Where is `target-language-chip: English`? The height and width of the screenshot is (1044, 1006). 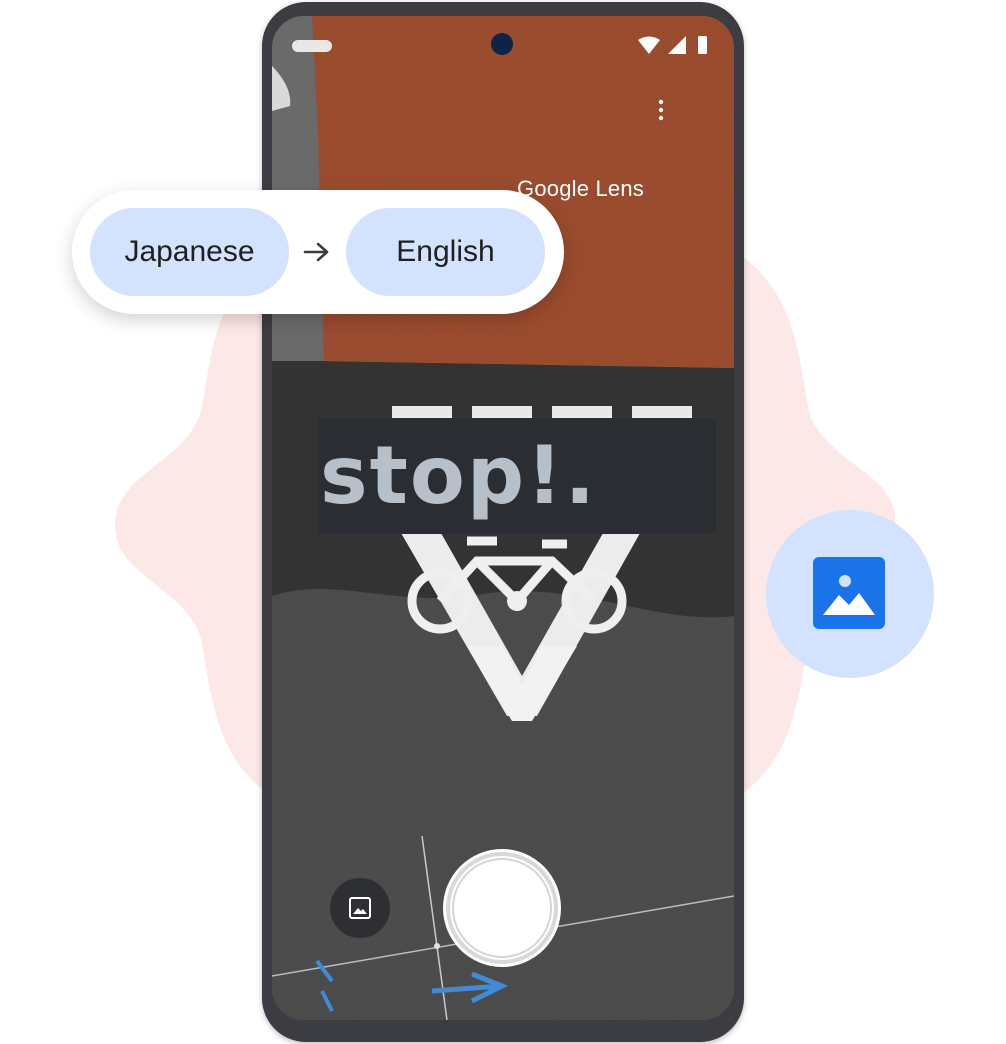 target-language-chip: English is located at coordinates (445, 252).